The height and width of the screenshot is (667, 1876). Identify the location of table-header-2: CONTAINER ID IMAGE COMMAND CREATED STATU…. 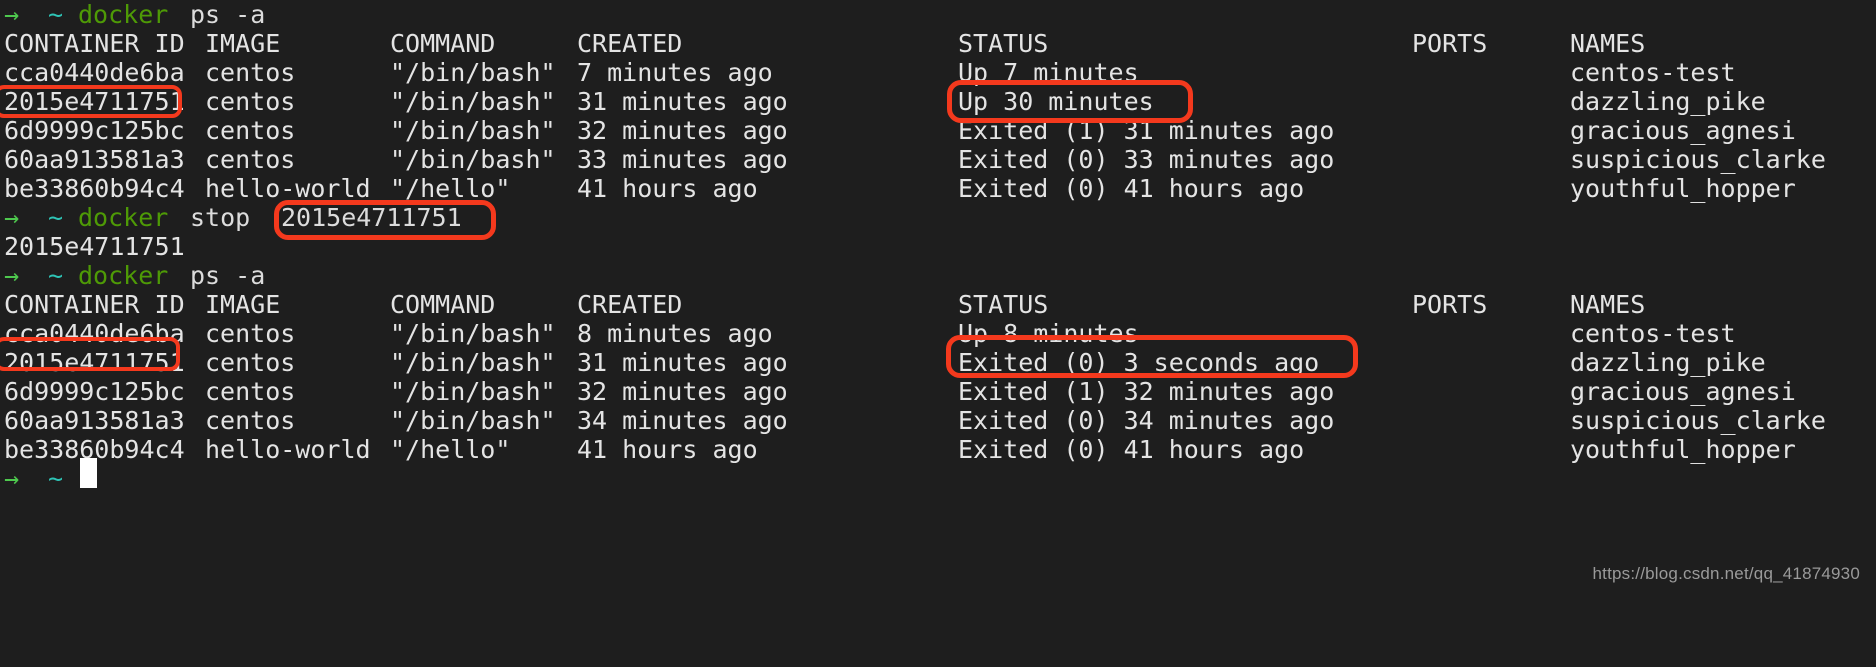
(938, 304).